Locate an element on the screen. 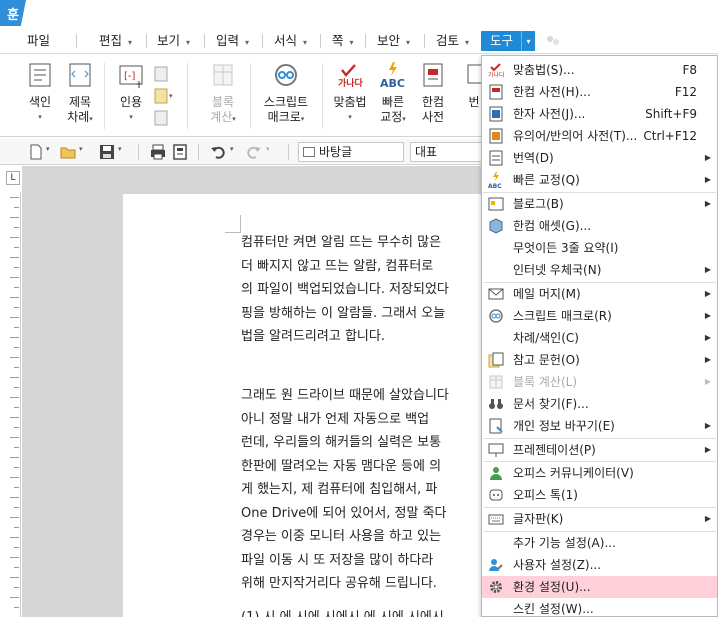  style-icon is located at coordinates (309, 152).